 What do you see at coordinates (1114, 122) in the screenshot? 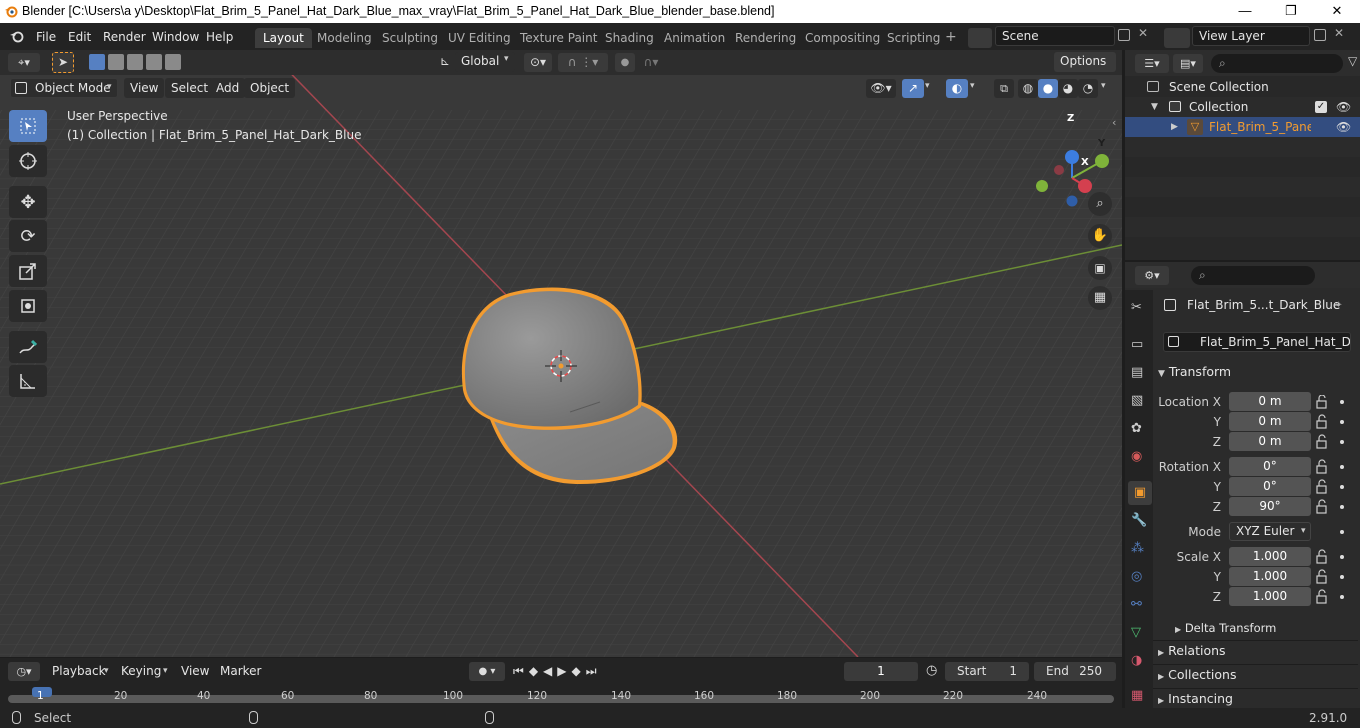
I see `sidebar-toggle-icon: ‹` at bounding box center [1114, 122].